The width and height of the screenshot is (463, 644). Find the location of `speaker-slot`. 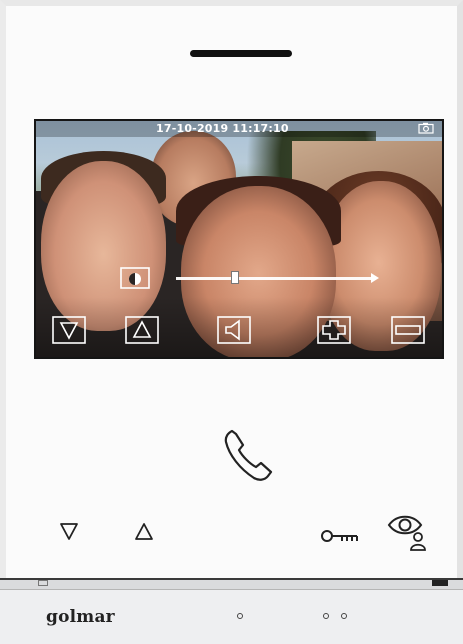

speaker-slot is located at coordinates (241, 53).